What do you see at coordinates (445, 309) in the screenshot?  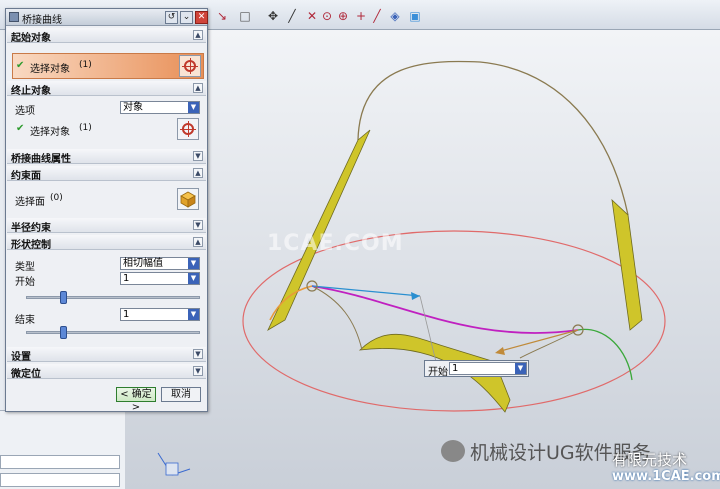 I see `bridge-curve` at bounding box center [445, 309].